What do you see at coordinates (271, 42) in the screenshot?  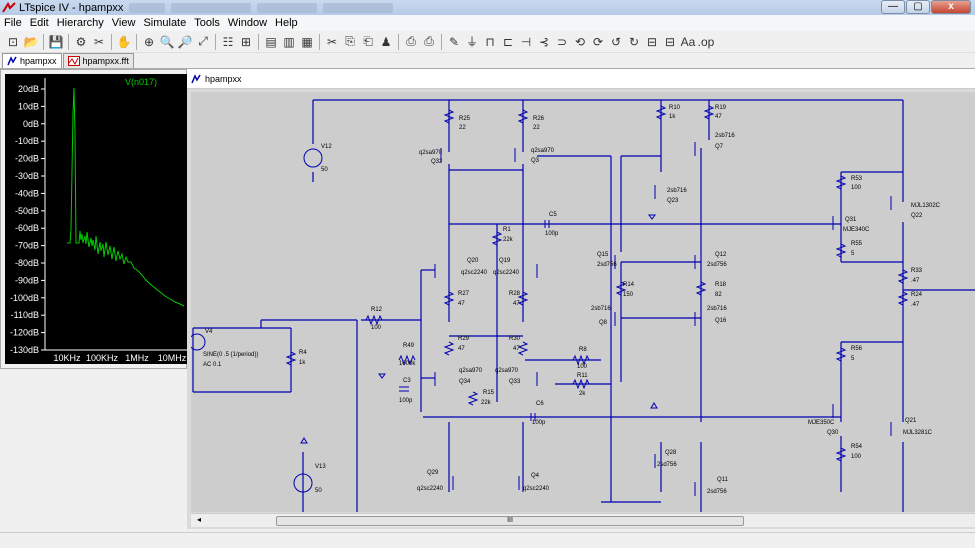 I see `toolbar-button-12: ▤` at bounding box center [271, 42].